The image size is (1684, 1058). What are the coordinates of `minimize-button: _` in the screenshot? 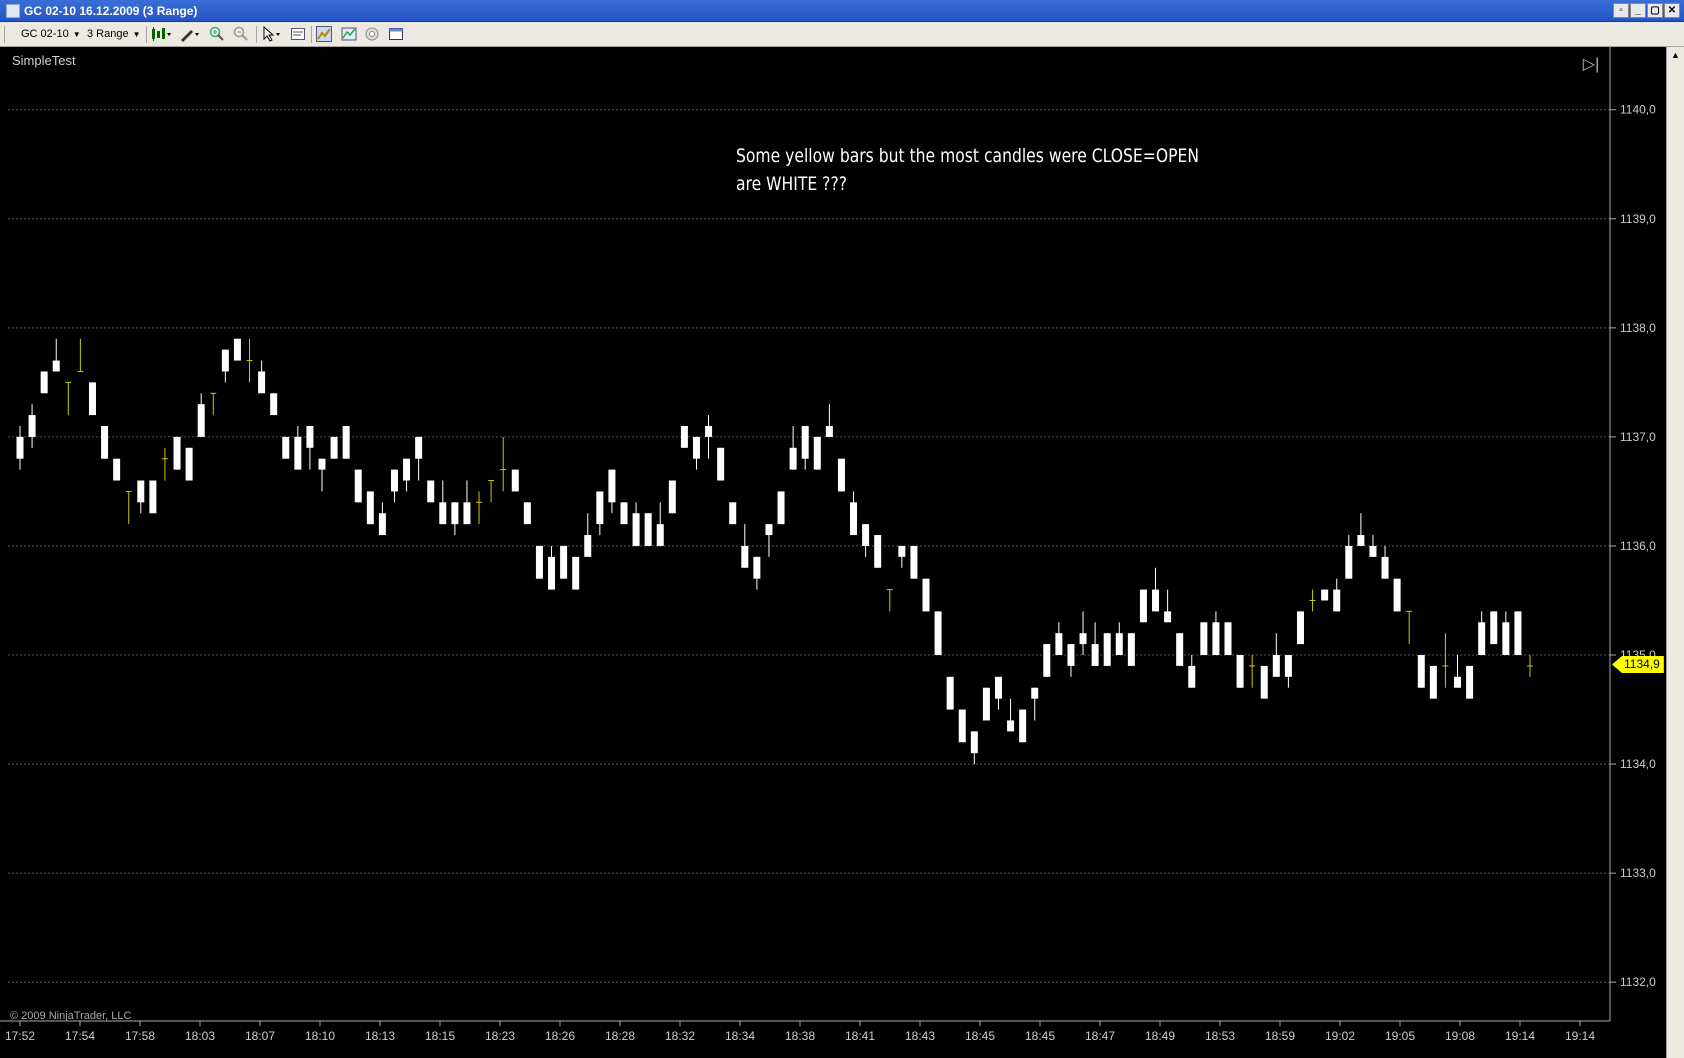 It's located at (1638, 10).